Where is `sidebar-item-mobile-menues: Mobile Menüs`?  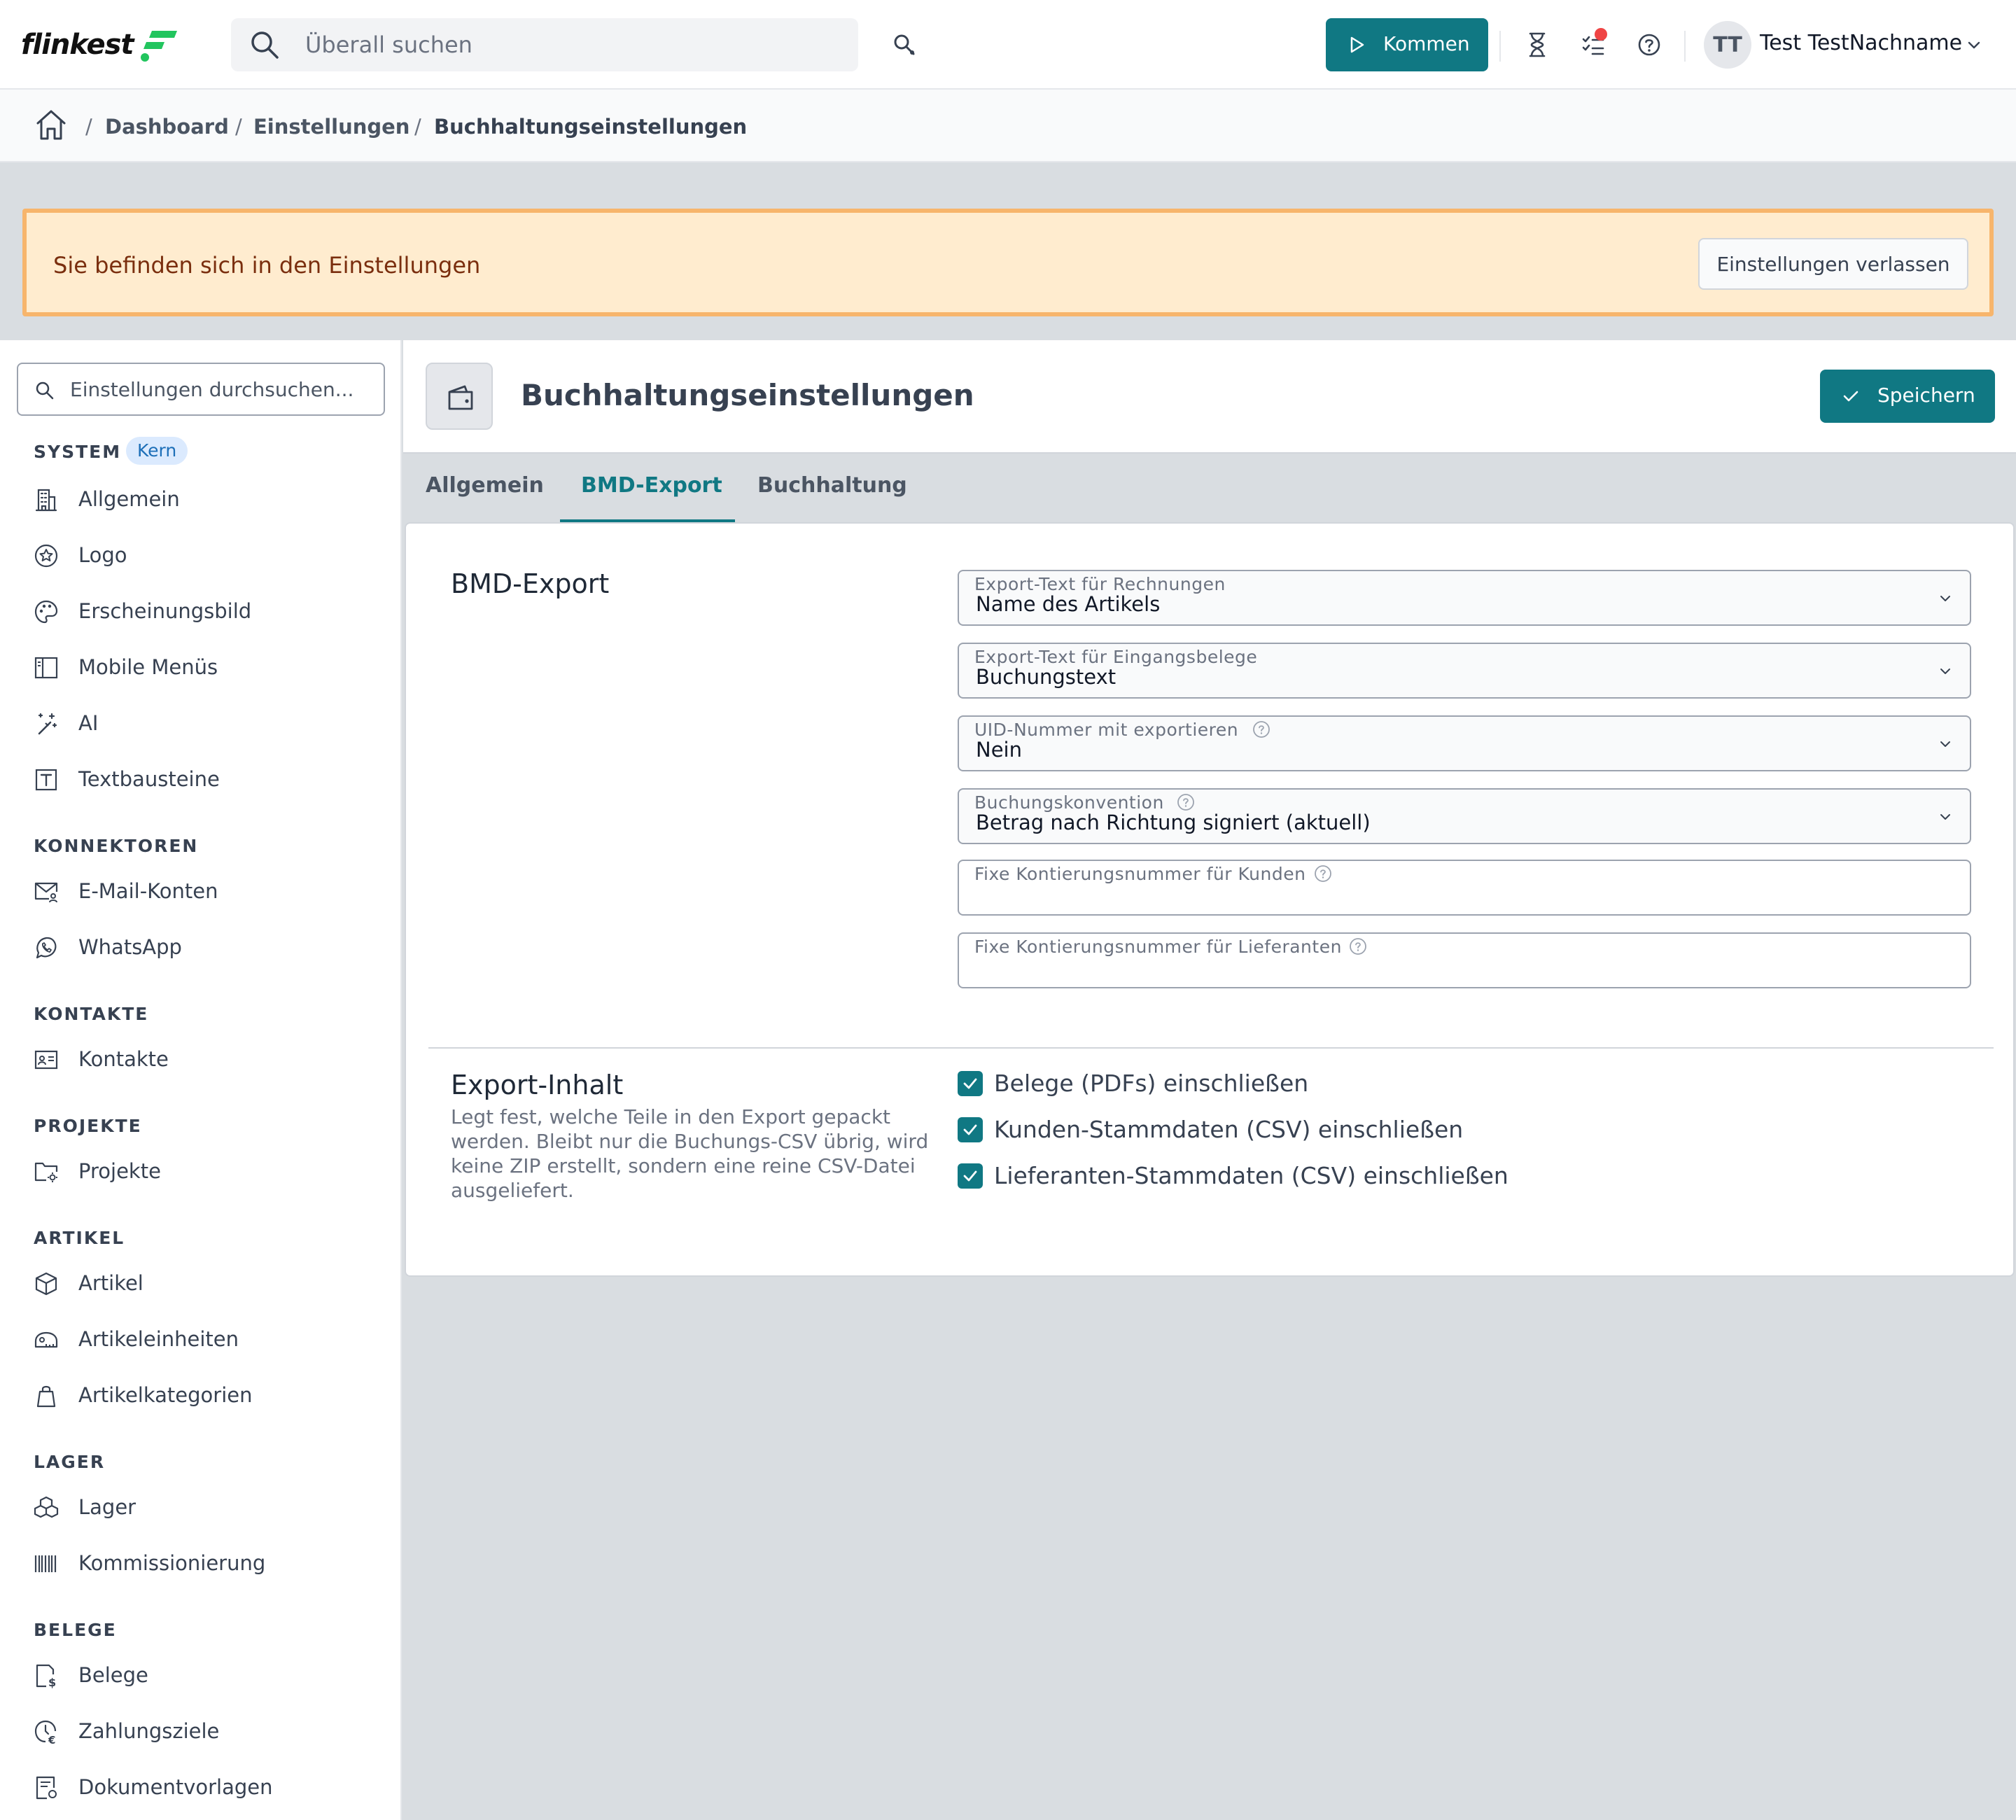
sidebar-item-mobile-menues: Mobile Menüs is located at coordinates (200, 668).